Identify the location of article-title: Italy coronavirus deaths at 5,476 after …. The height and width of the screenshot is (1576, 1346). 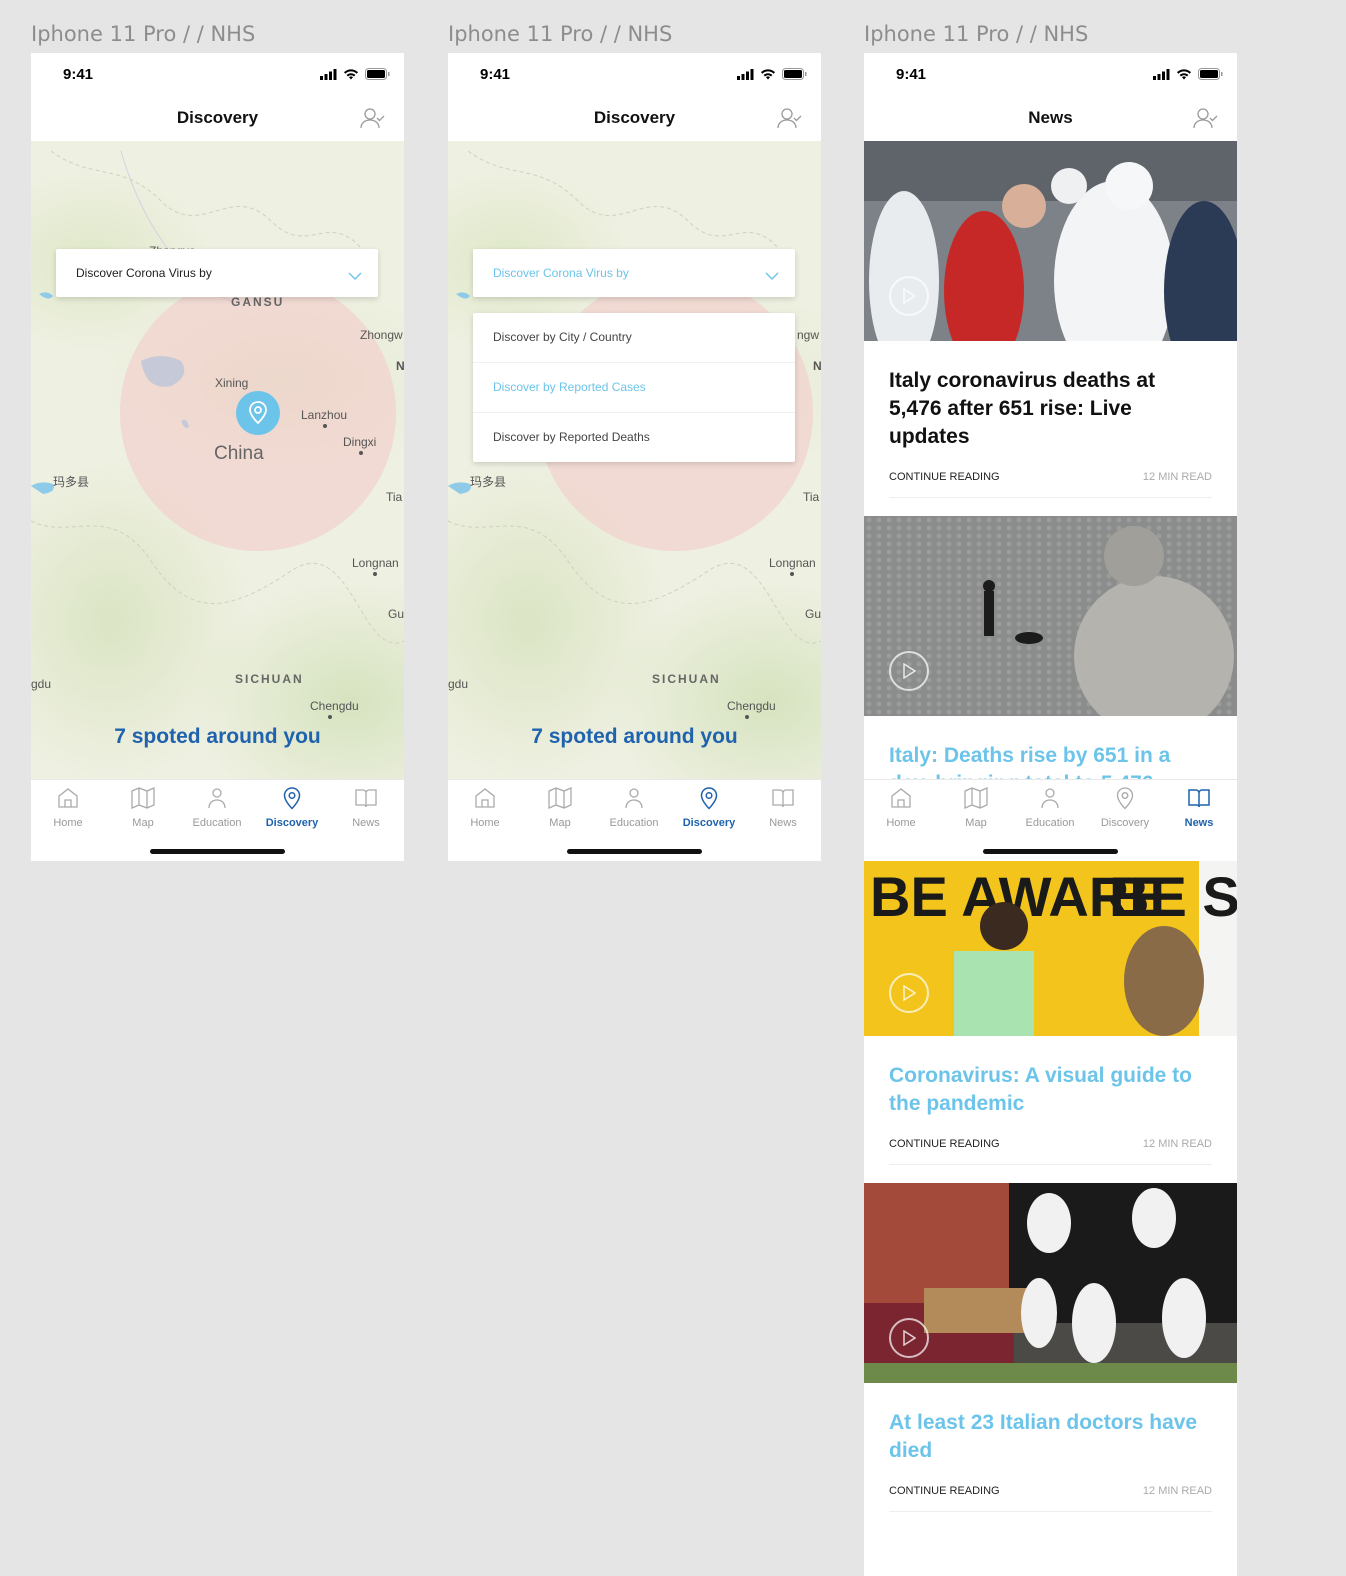
(1050, 396).